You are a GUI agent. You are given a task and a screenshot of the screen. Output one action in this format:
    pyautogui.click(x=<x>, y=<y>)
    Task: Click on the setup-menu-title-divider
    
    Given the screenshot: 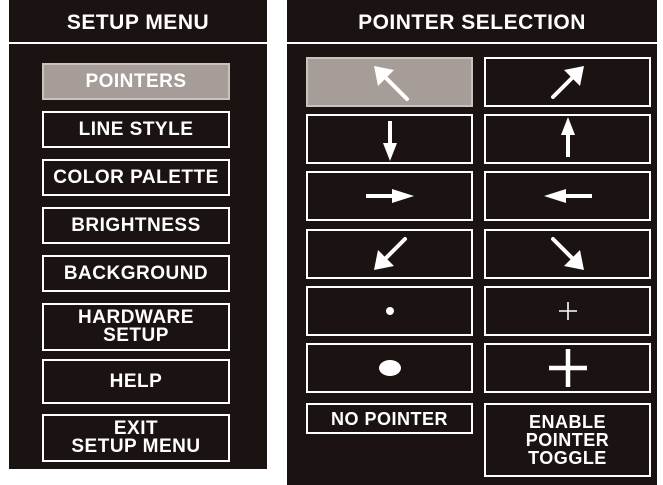 What is the action you would take?
    pyautogui.click(x=138, y=43)
    